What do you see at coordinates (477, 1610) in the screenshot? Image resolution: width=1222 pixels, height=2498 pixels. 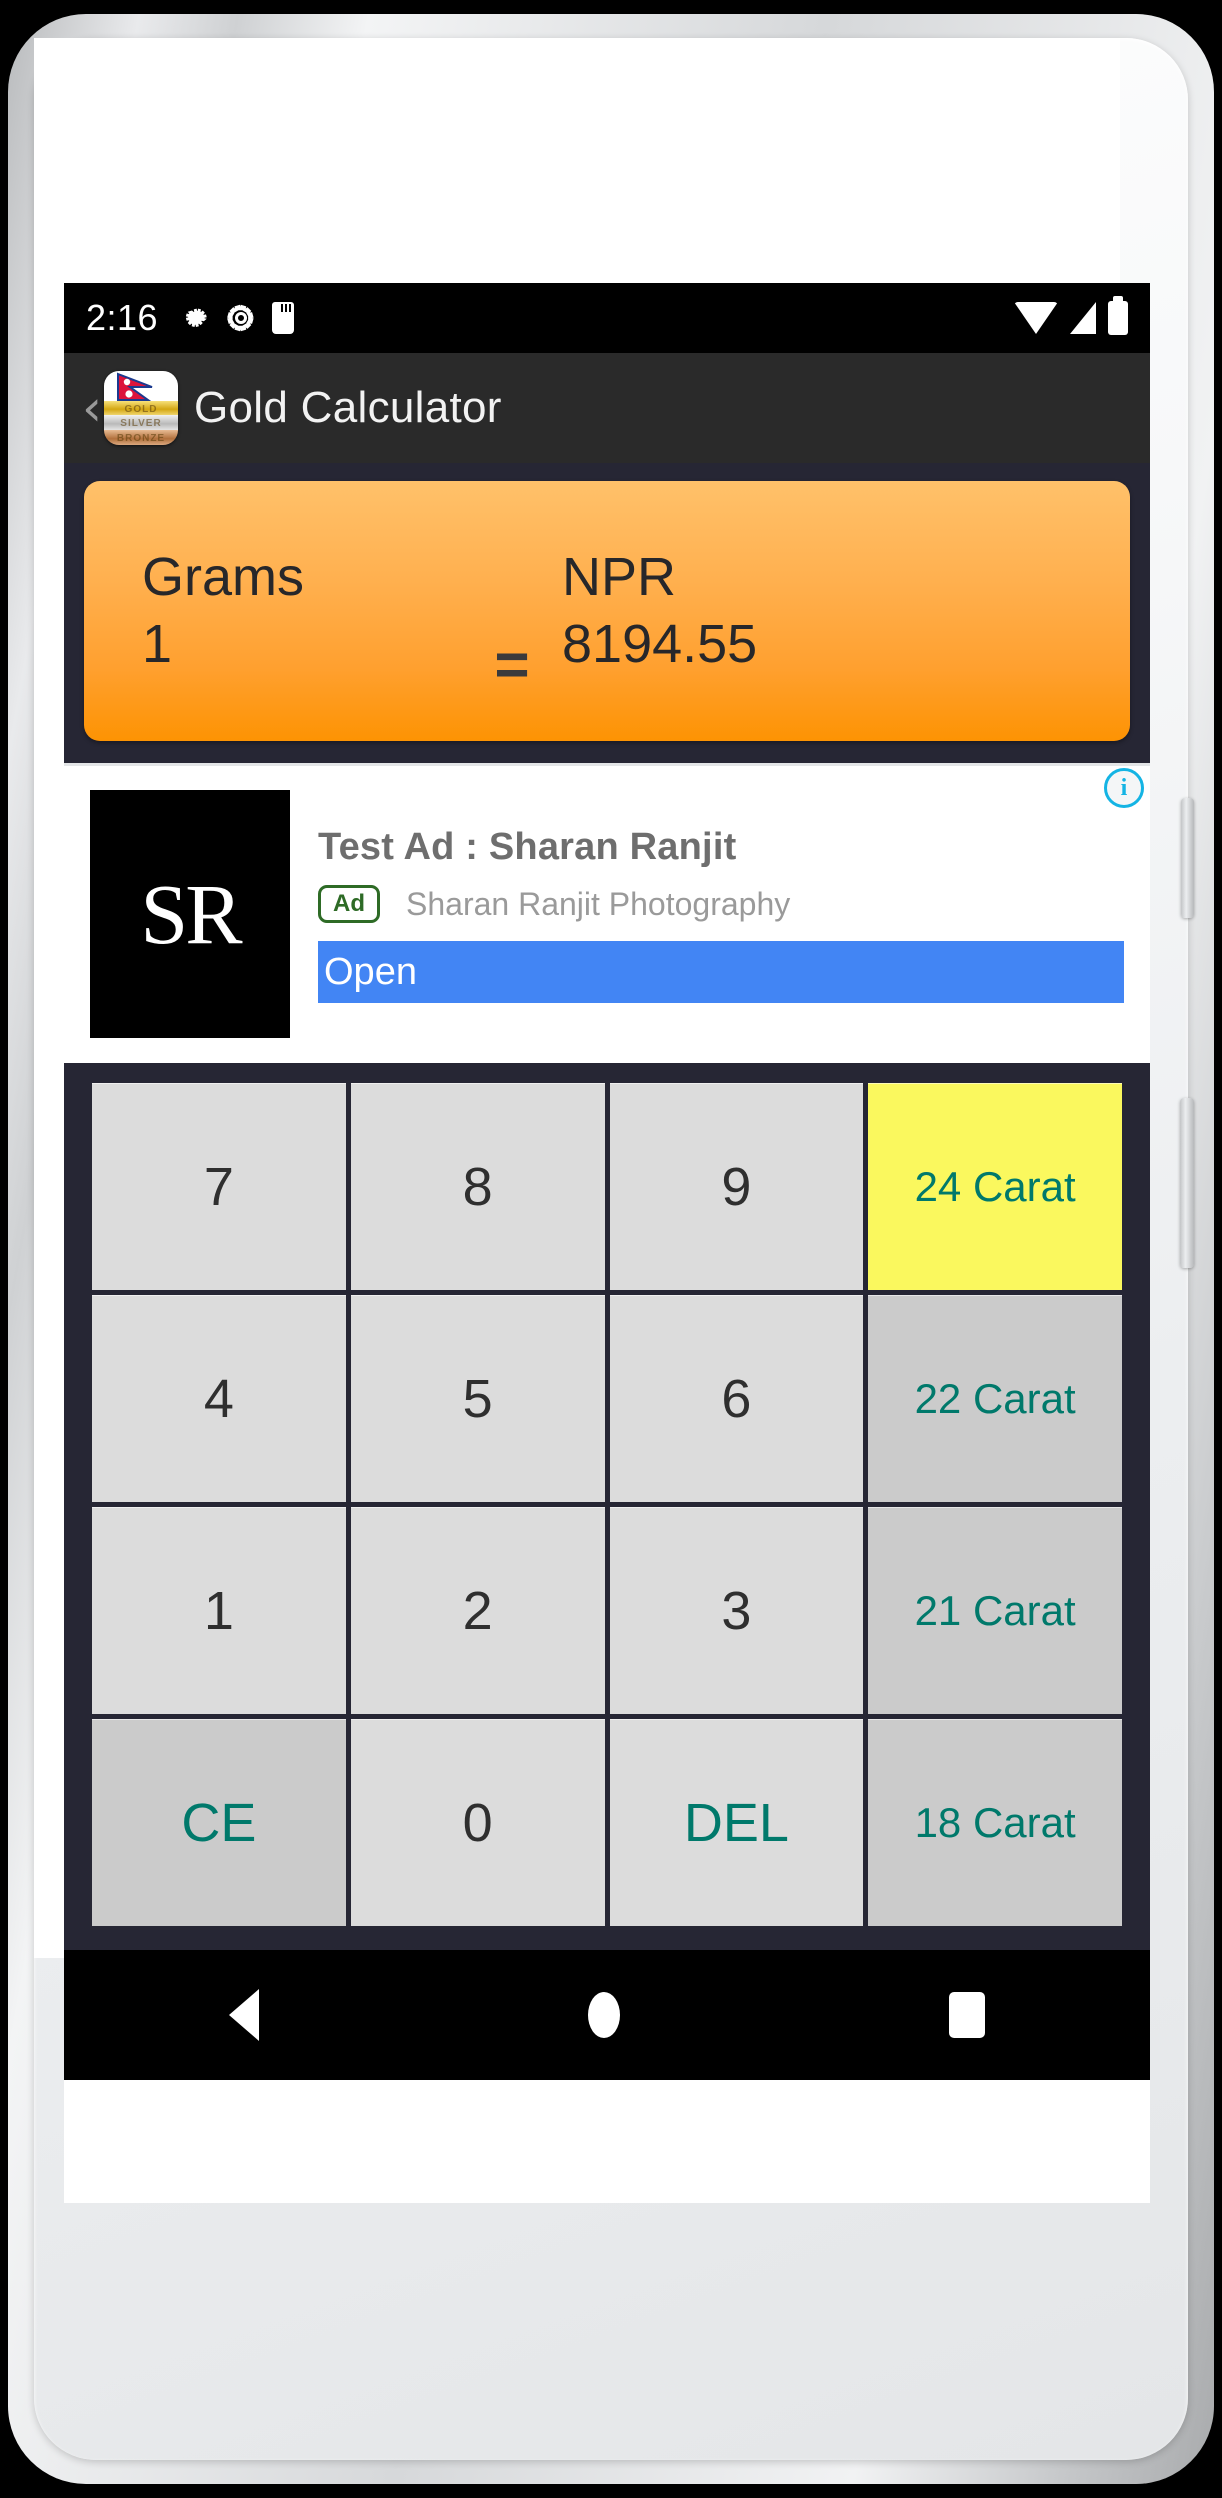 I see `keypad-key-2: 2` at bounding box center [477, 1610].